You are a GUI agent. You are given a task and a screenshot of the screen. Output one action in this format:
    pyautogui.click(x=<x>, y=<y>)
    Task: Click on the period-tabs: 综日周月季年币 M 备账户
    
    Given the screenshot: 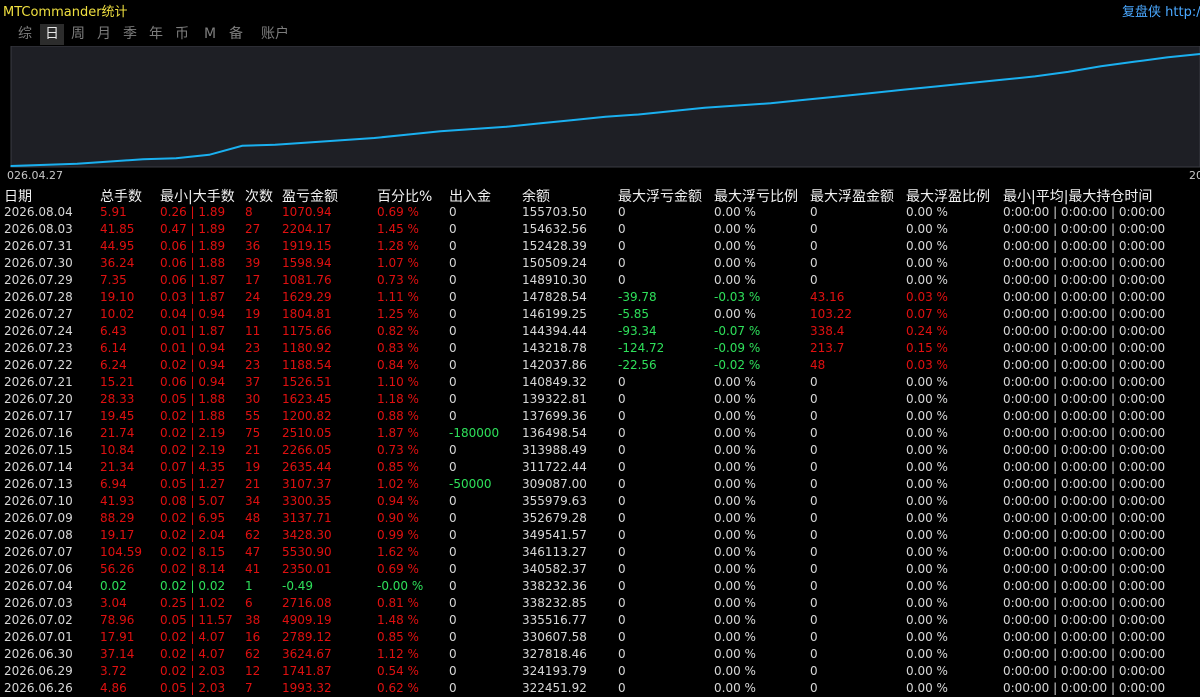 What is the action you would take?
    pyautogui.click(x=600, y=35)
    